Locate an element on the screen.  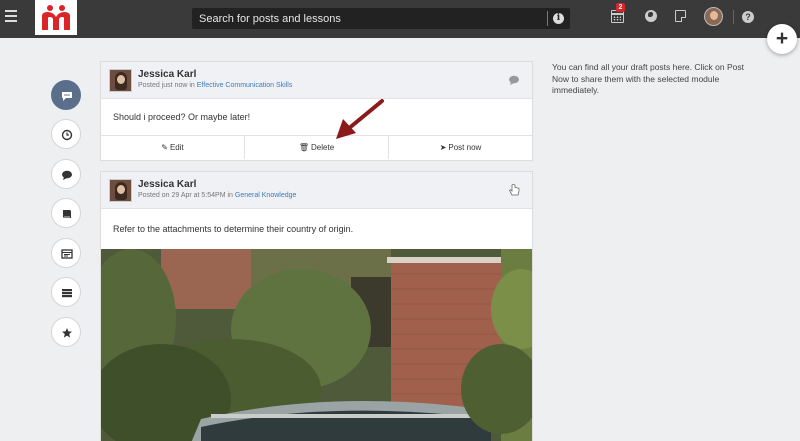
module-link: General Knowledge is located at coordinates (266, 195).